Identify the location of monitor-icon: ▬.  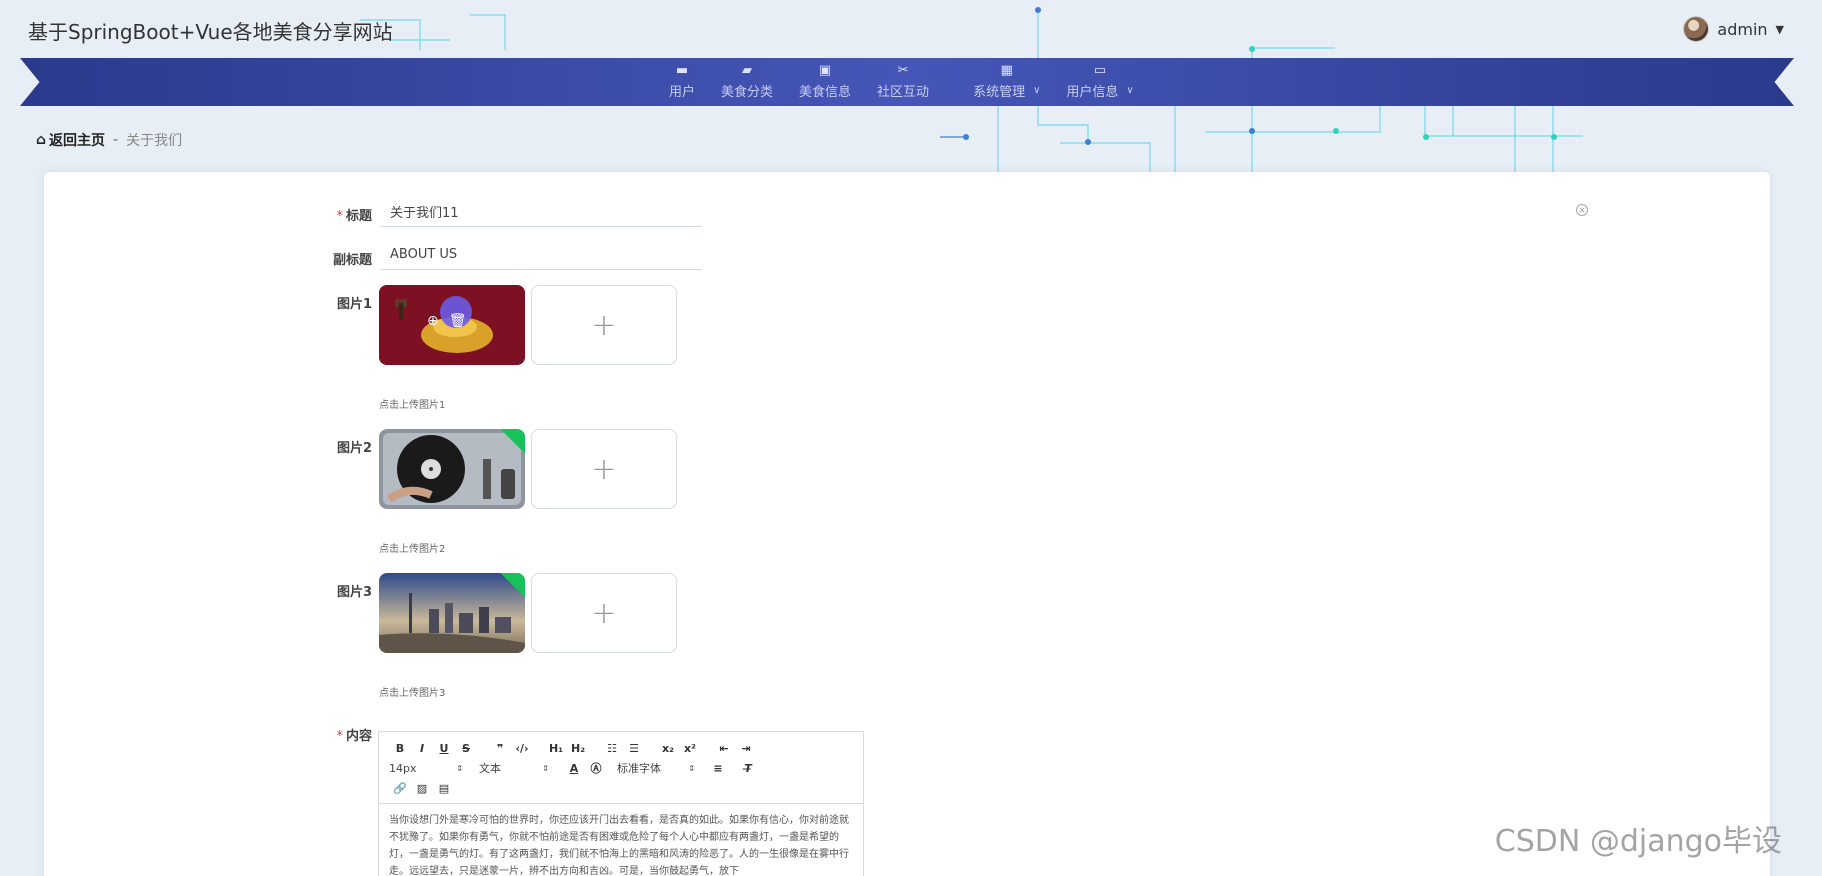
(682, 70).